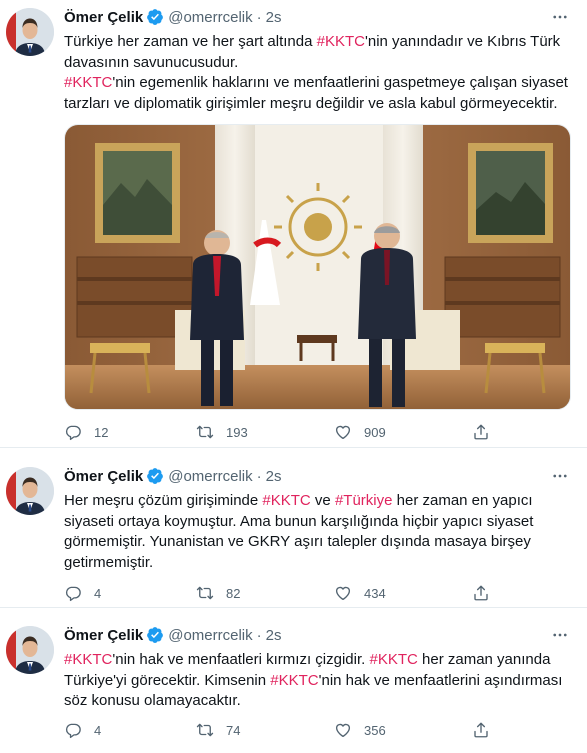 The image size is (587, 753). I want to click on text-segment: Türkiye her zaman ve her şart altında, so click(190, 41).